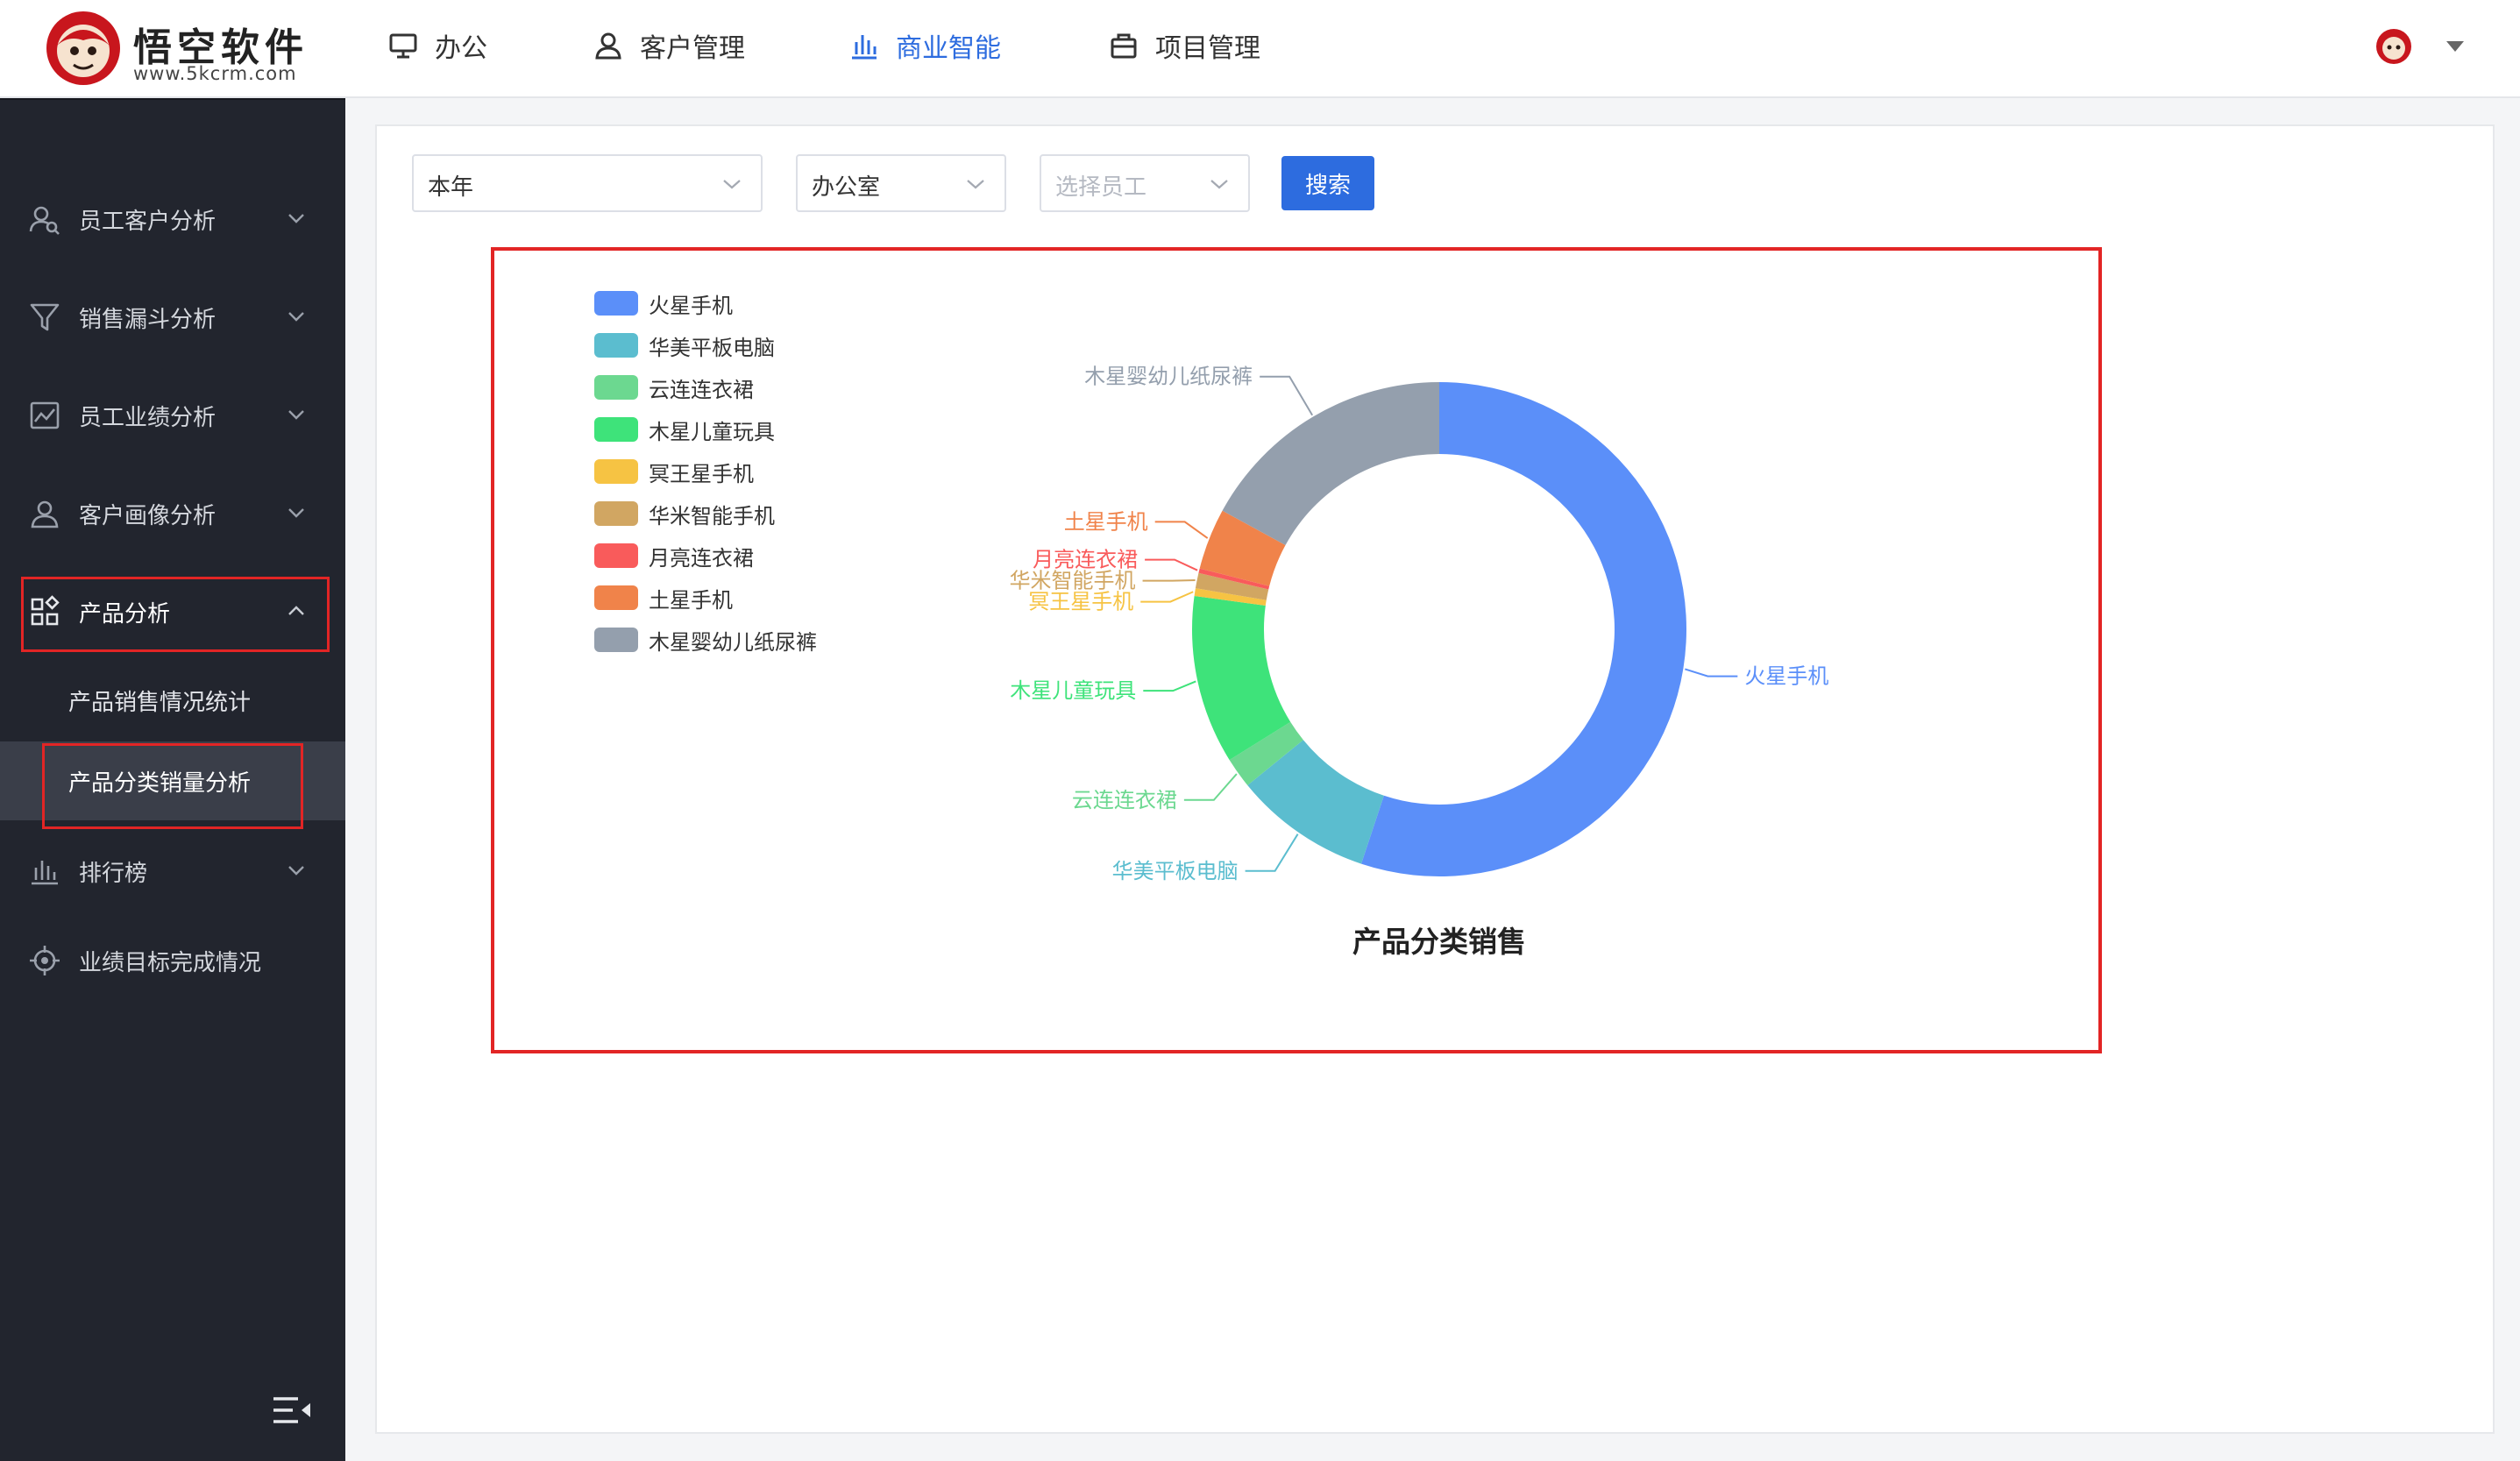 The image size is (2520, 1461). I want to click on nav-office: 办公, so click(437, 45).